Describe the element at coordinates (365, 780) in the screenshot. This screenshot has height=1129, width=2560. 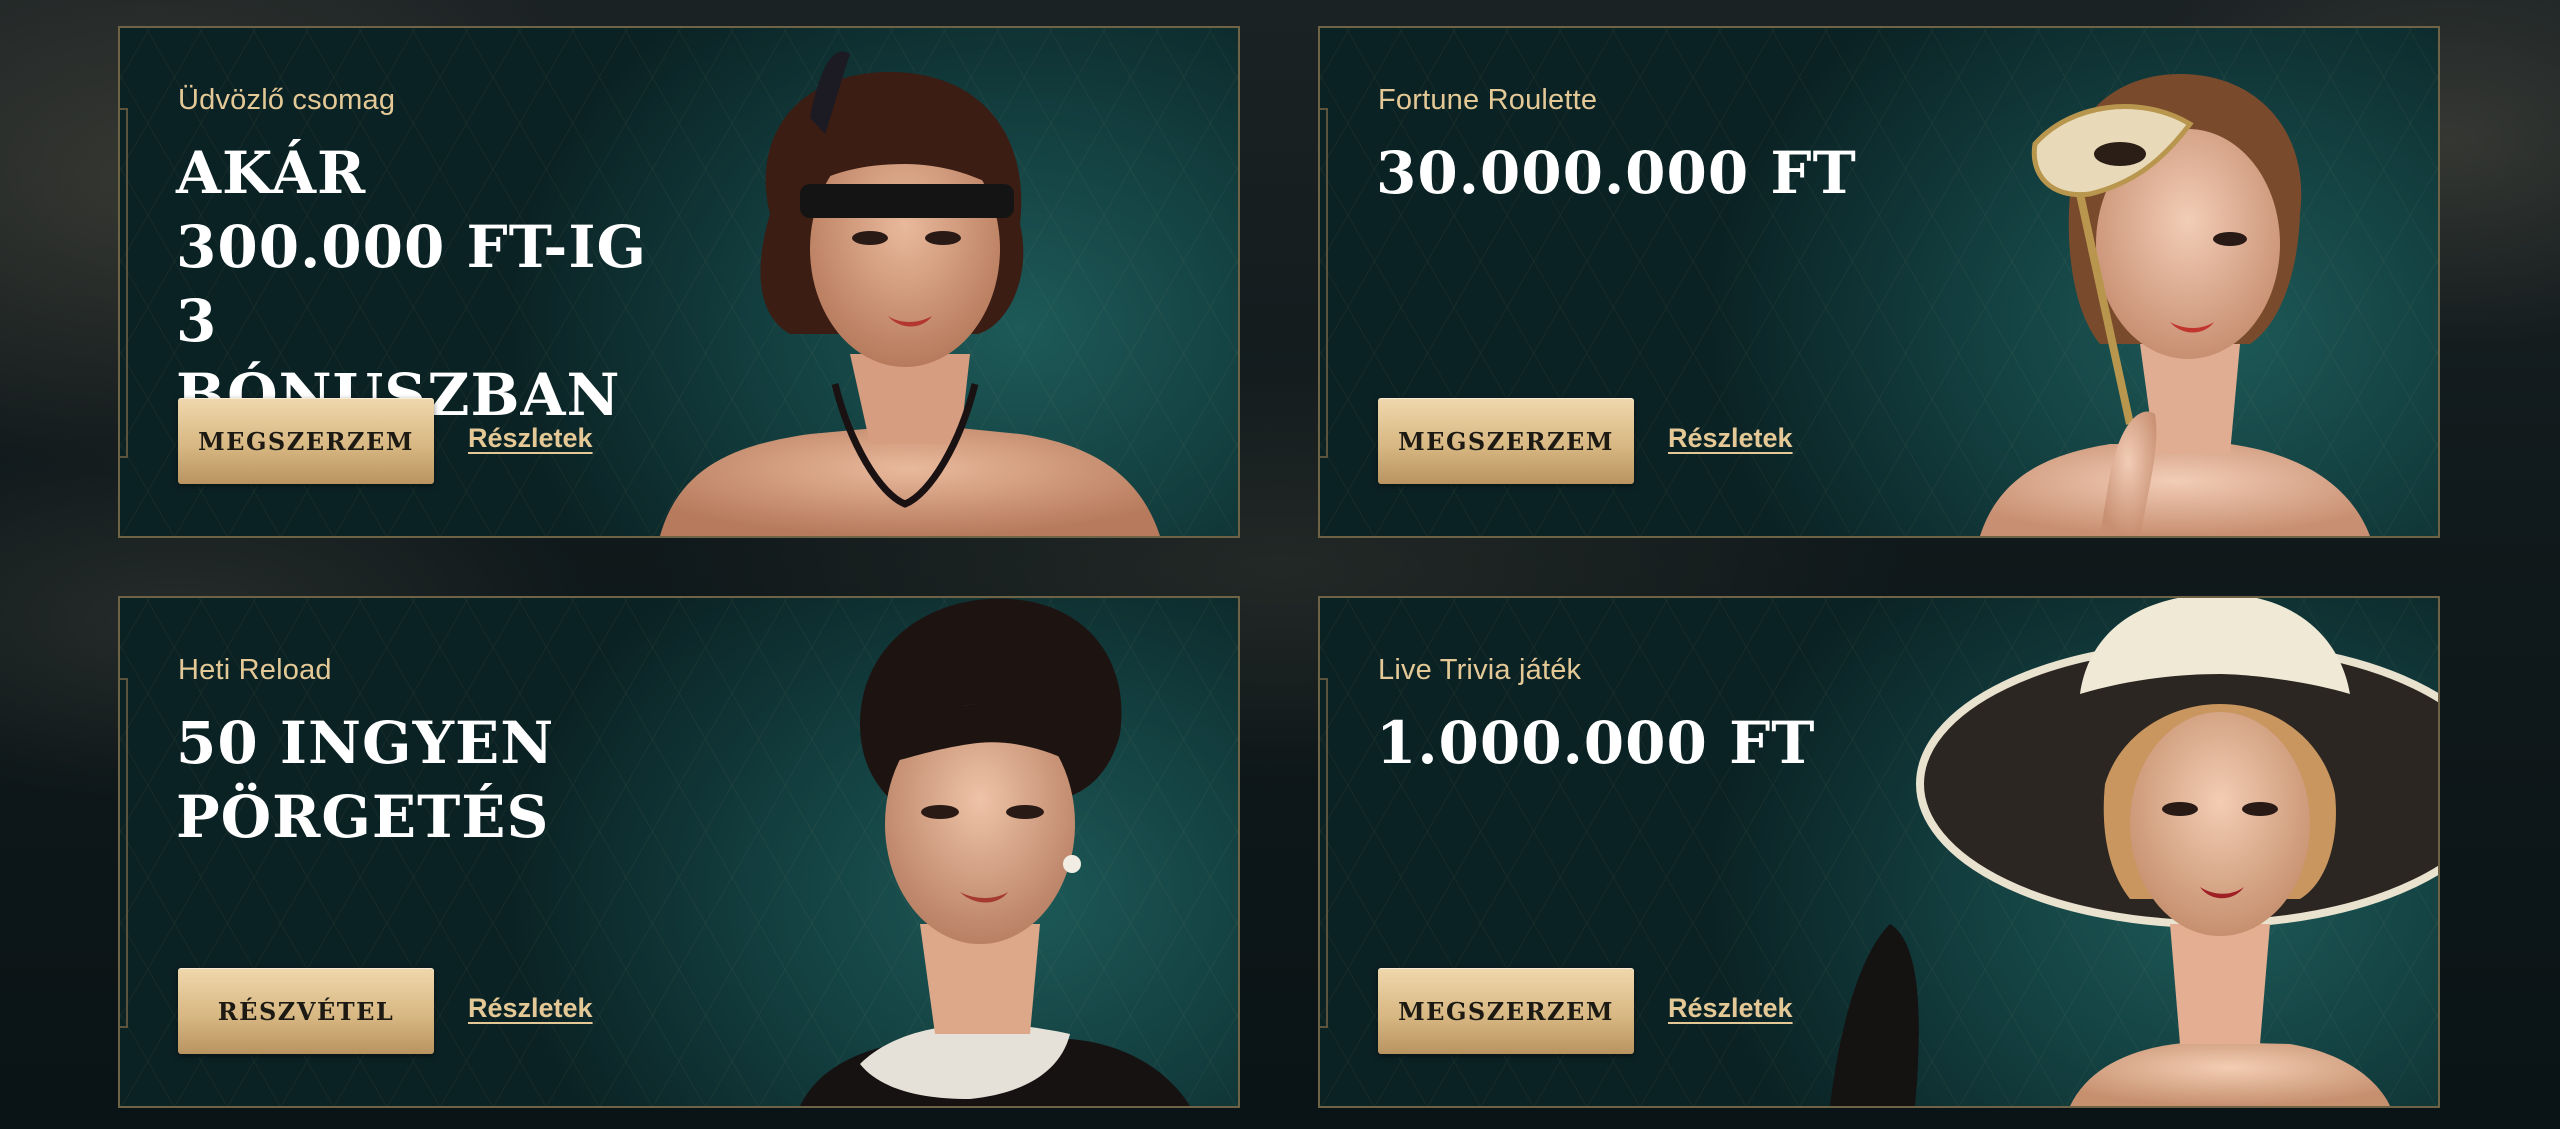
I see `promo-headline: 50 INGYEN PÖRGETÉS` at that location.